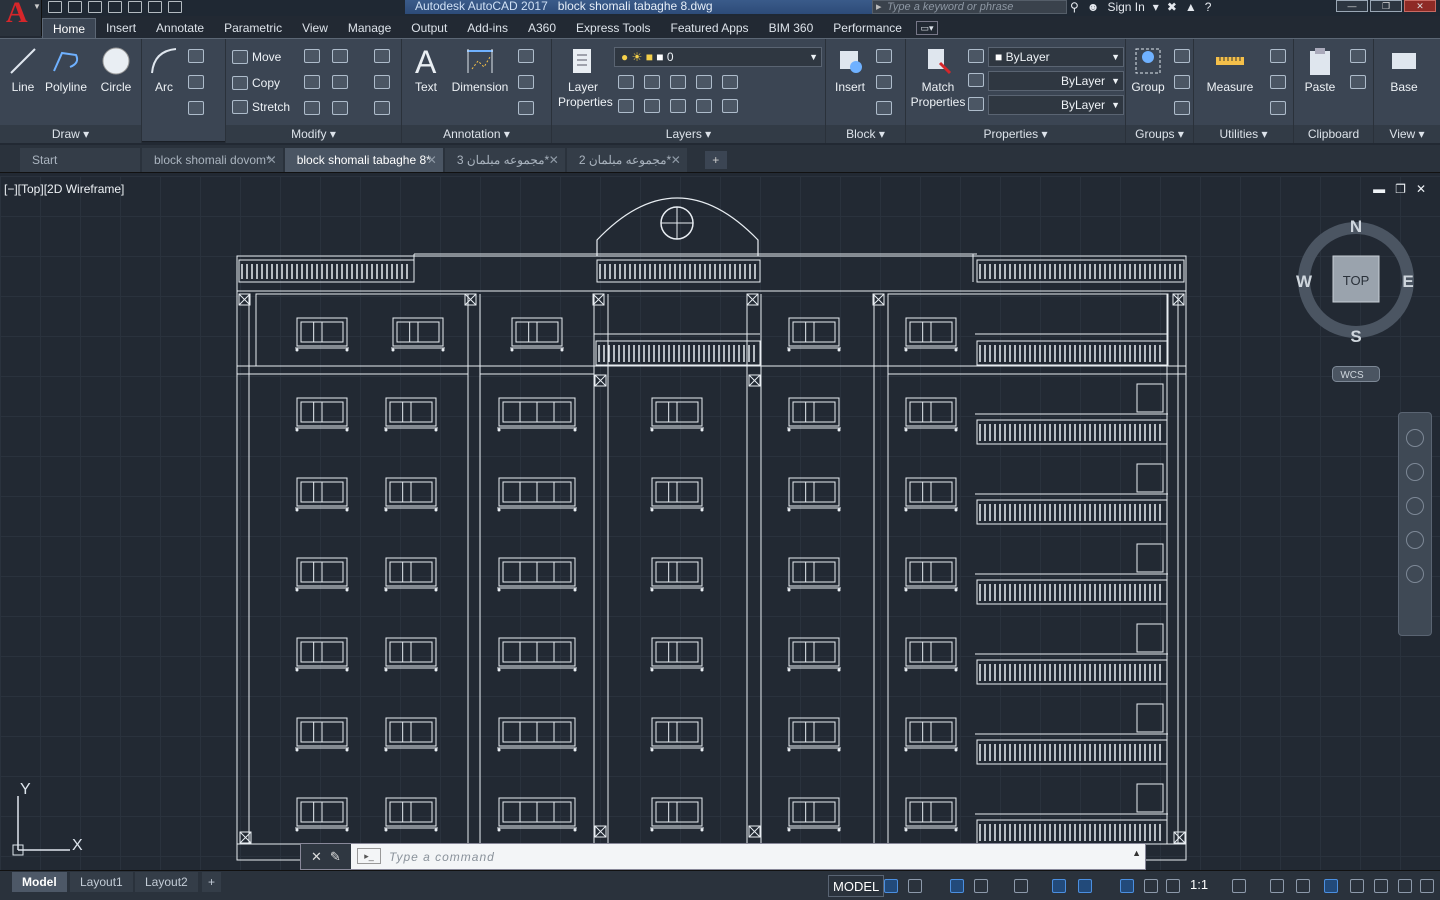 This screenshot has height=900, width=1440. I want to click on command-prompt-icon: ▸_, so click(369, 856).